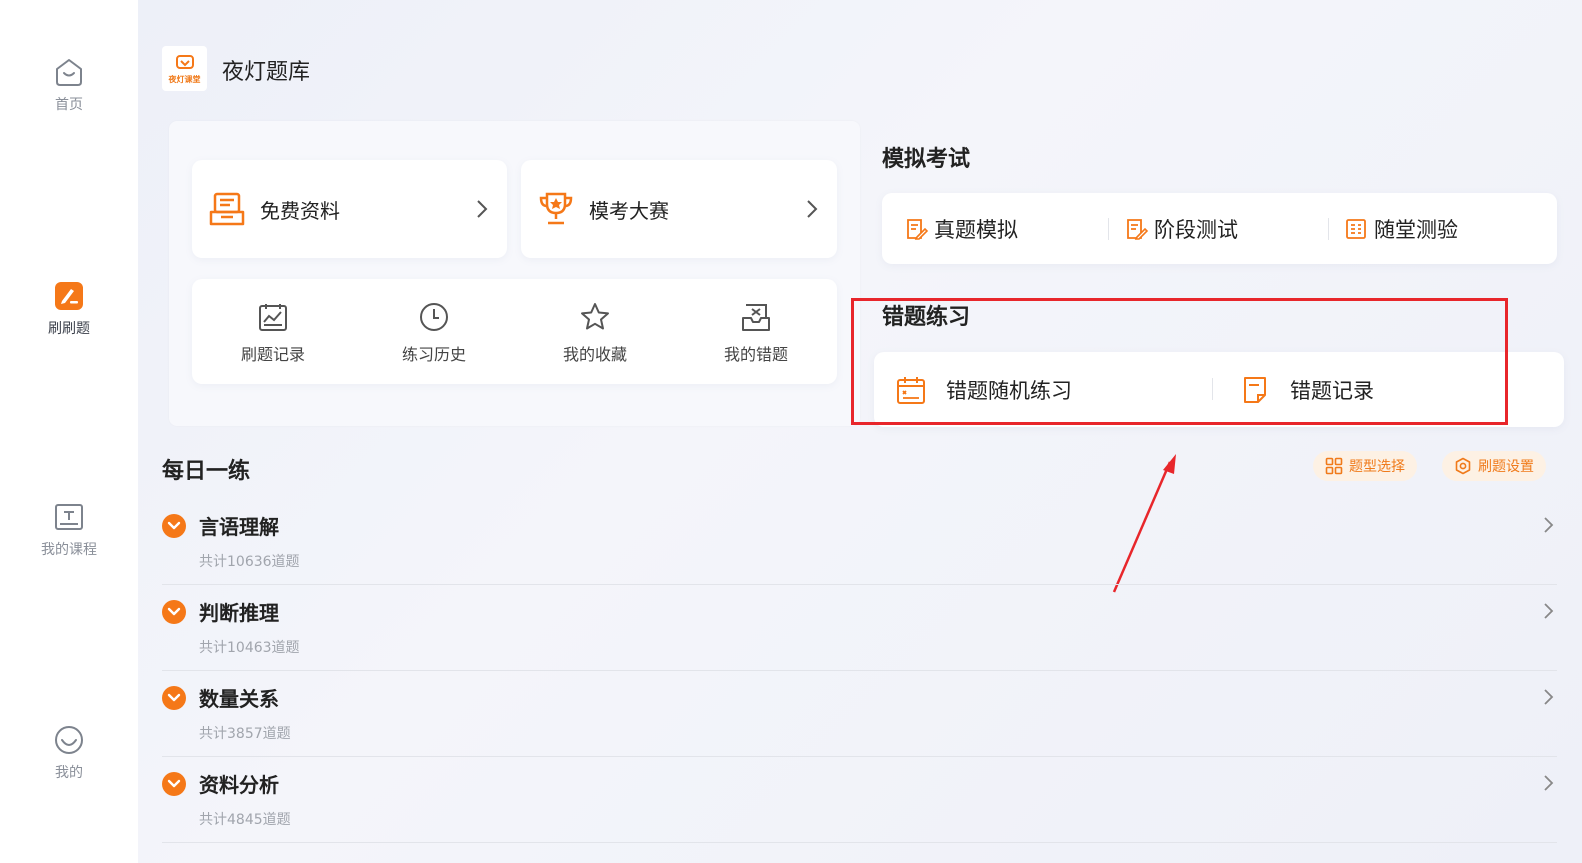 The height and width of the screenshot is (863, 1582). What do you see at coordinates (300, 210) in the screenshot?
I see `free-materials-label: 免费资料` at bounding box center [300, 210].